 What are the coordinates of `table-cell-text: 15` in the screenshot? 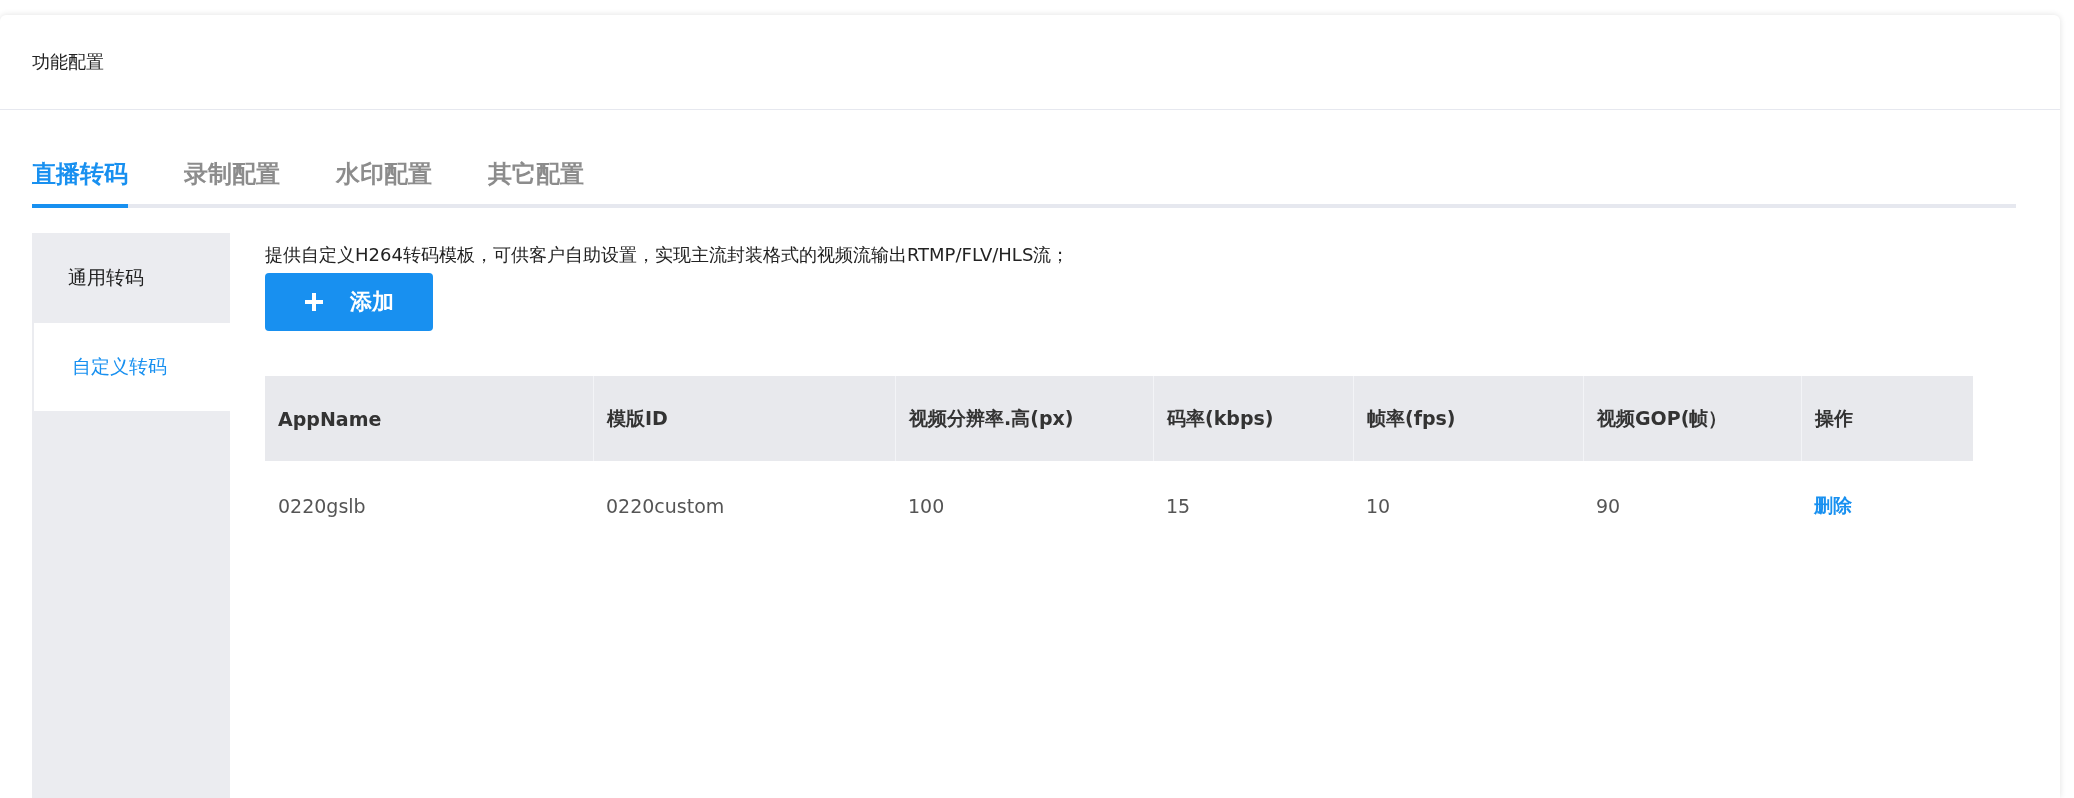 It's located at (1178, 506).